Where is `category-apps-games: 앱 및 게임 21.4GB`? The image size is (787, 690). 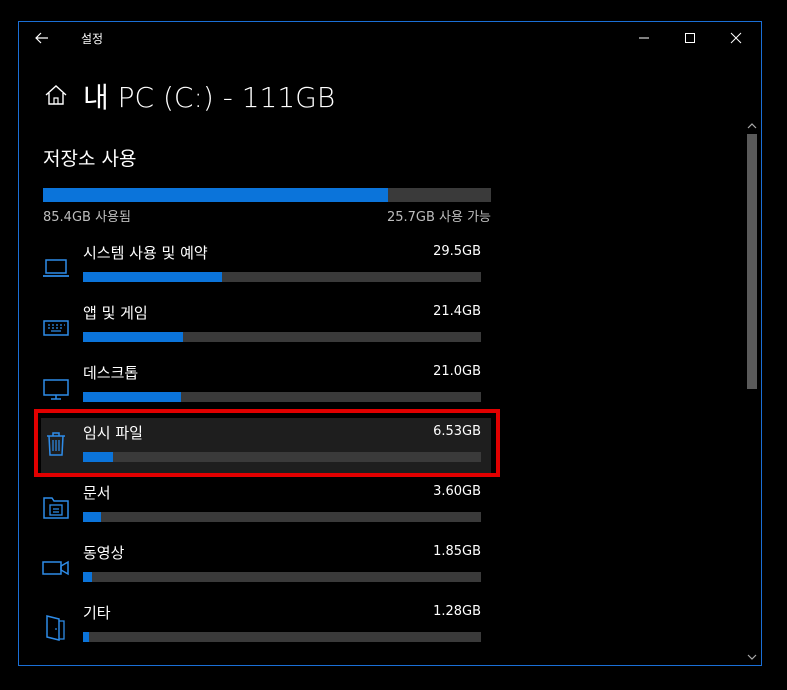 category-apps-games: 앱 및 게임 21.4GB is located at coordinates (266, 332).